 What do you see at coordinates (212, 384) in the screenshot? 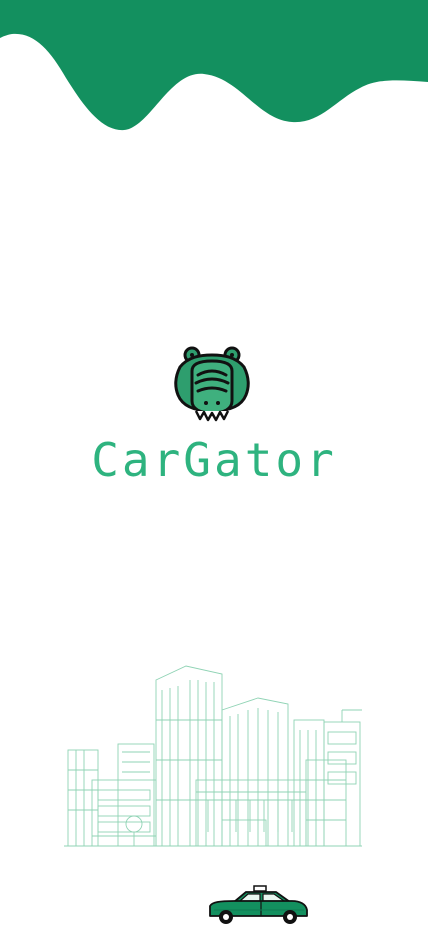
I see `alligator-head-icon` at bounding box center [212, 384].